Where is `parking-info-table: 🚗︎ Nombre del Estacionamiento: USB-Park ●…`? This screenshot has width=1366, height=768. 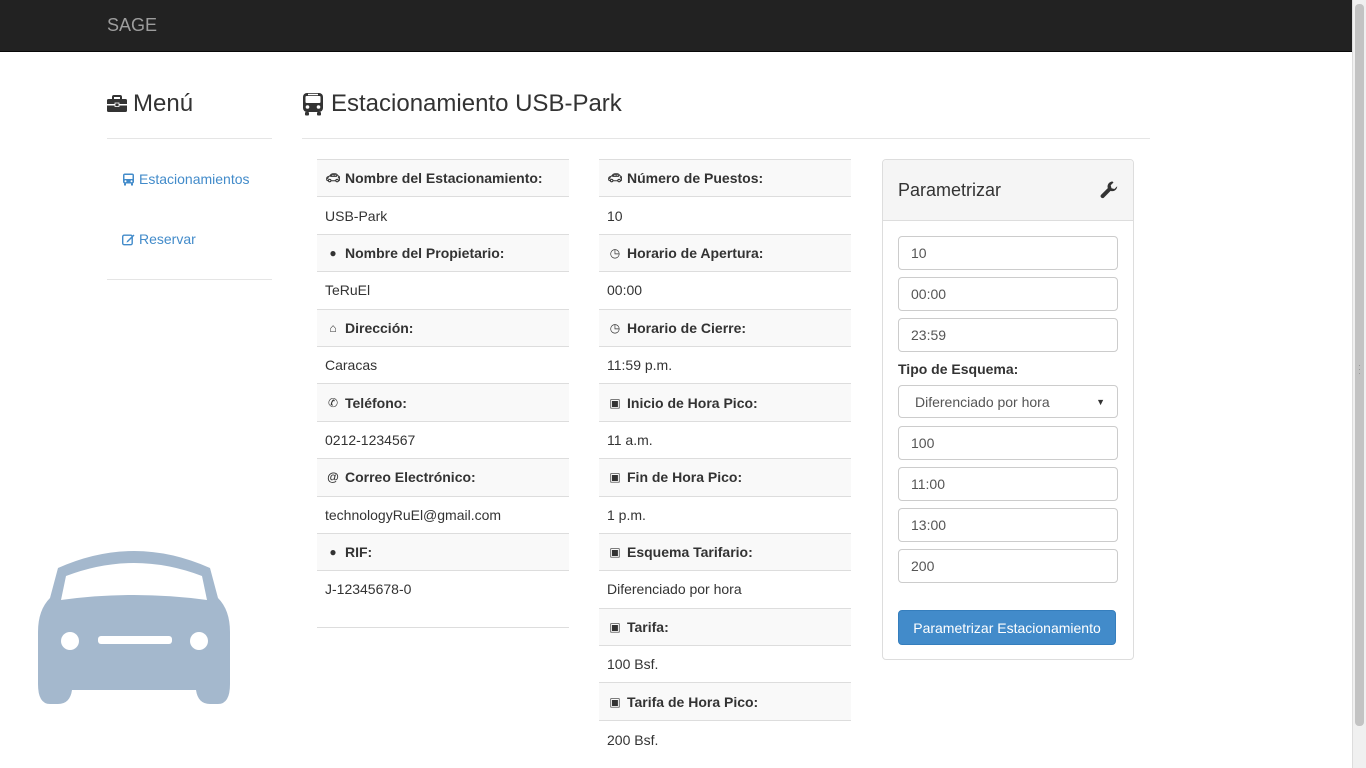 parking-info-table: 🚗︎ Nombre del Estacionamiento: USB-Park ●… is located at coordinates (443, 394).